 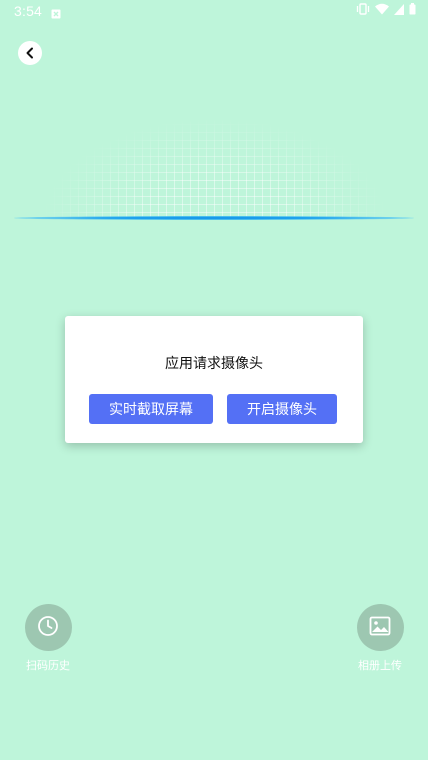 I want to click on scanner-grid, so click(x=215, y=159).